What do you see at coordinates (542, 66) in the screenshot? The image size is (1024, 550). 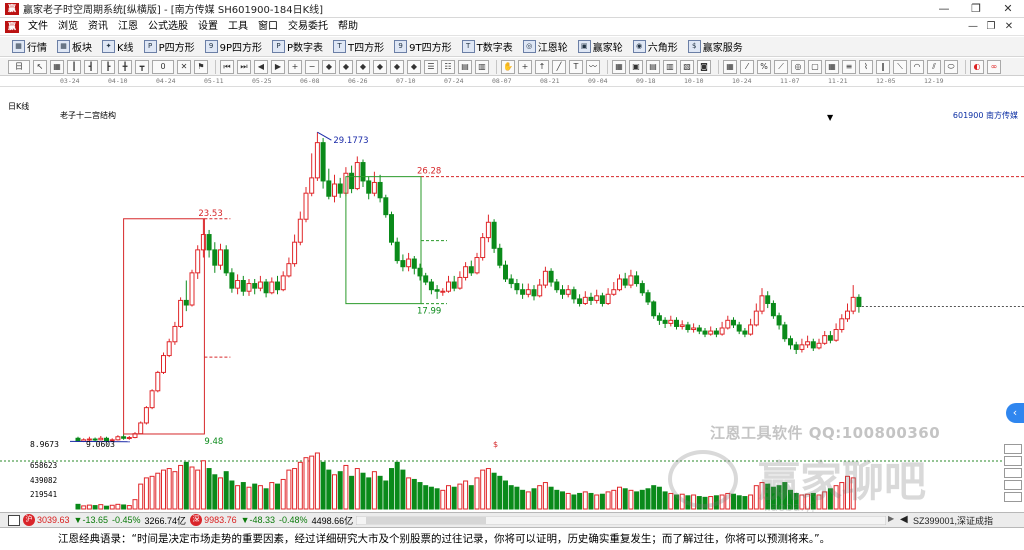 I see `arrow-up-icon: ↑` at bounding box center [542, 66].